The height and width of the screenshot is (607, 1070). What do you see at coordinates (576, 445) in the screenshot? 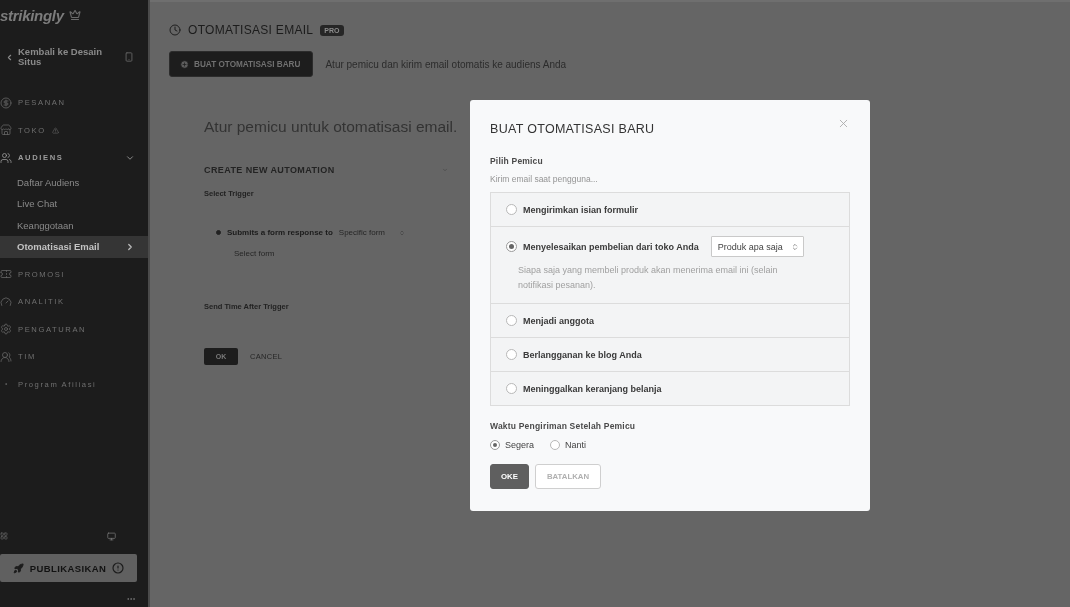
I see `radio-label: Nanti` at bounding box center [576, 445].